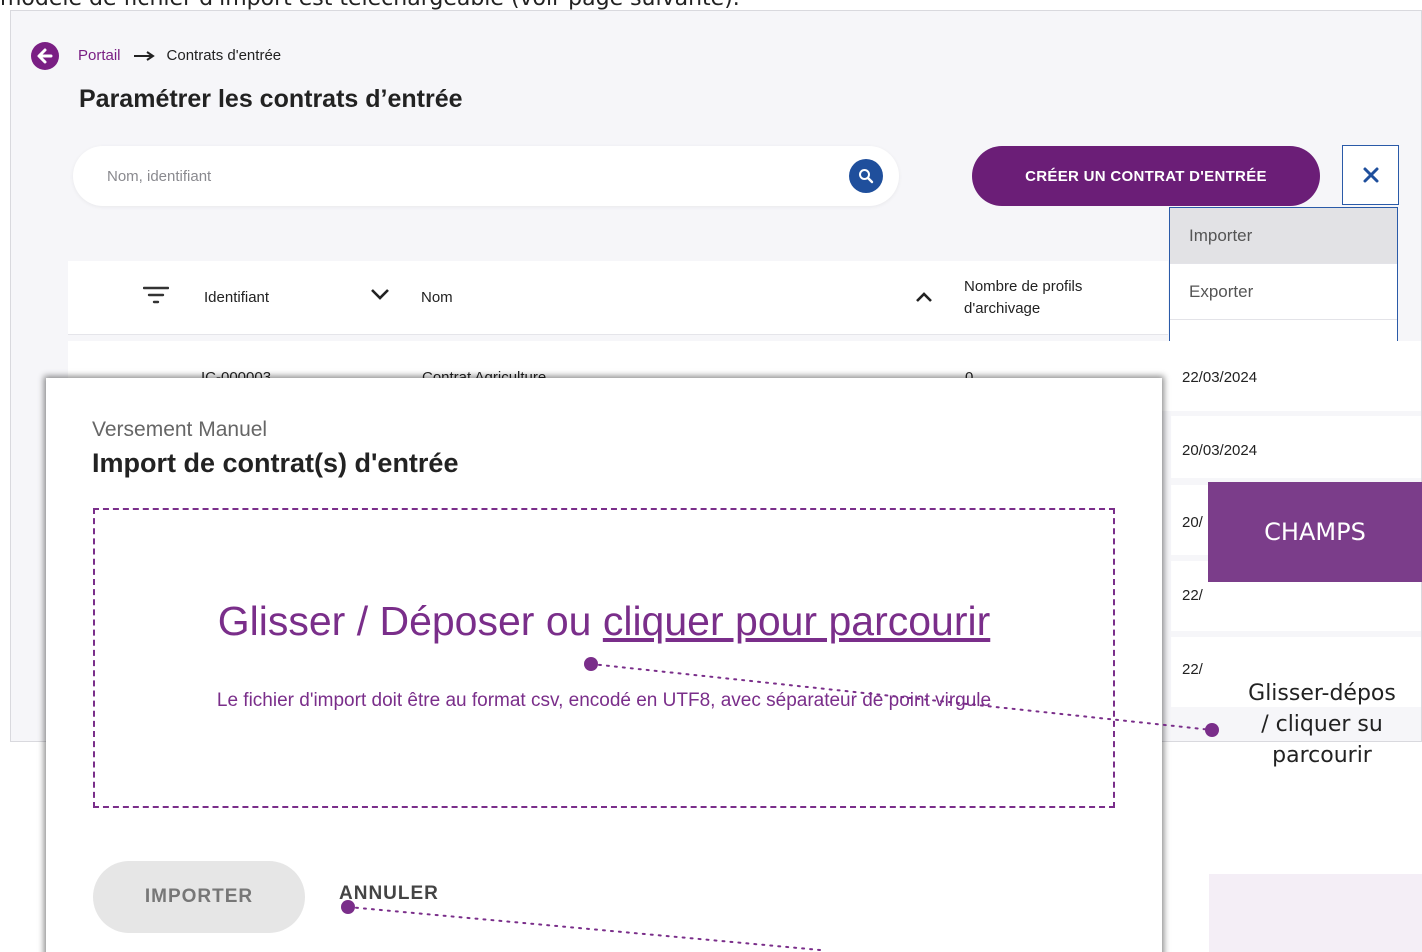 The width and height of the screenshot is (1422, 952). What do you see at coordinates (1146, 176) in the screenshot?
I see `create-contract-button: CRÉER UN CONTRAT D'ENTRÉE` at bounding box center [1146, 176].